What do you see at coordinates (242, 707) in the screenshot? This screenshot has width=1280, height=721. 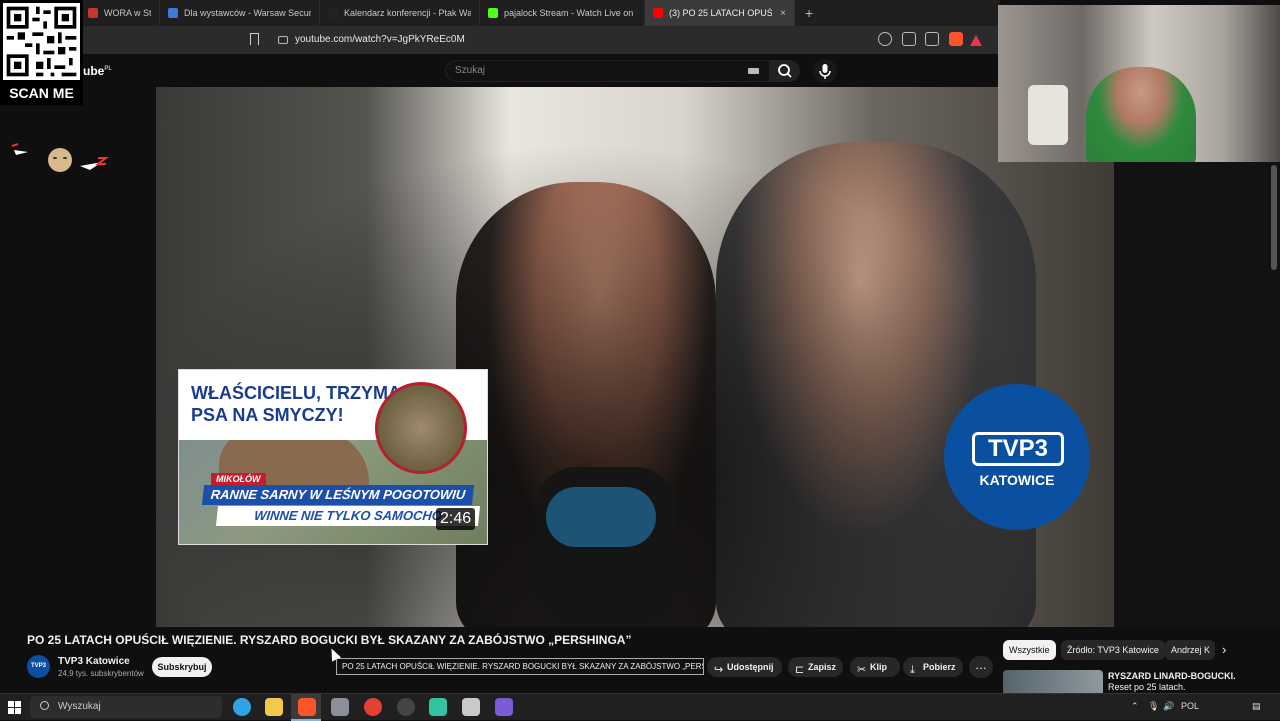 I see `edge-icon` at bounding box center [242, 707].